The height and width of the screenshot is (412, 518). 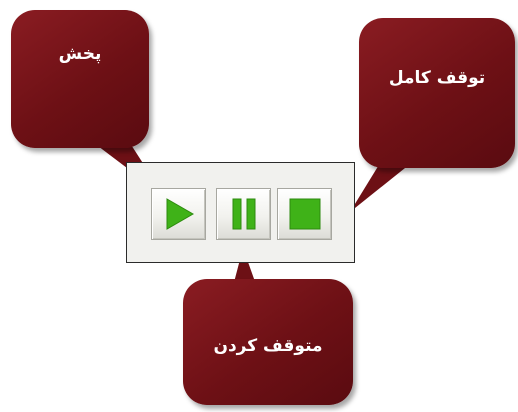 What do you see at coordinates (80, 79) in the screenshot?
I see `play-callout: پخش` at bounding box center [80, 79].